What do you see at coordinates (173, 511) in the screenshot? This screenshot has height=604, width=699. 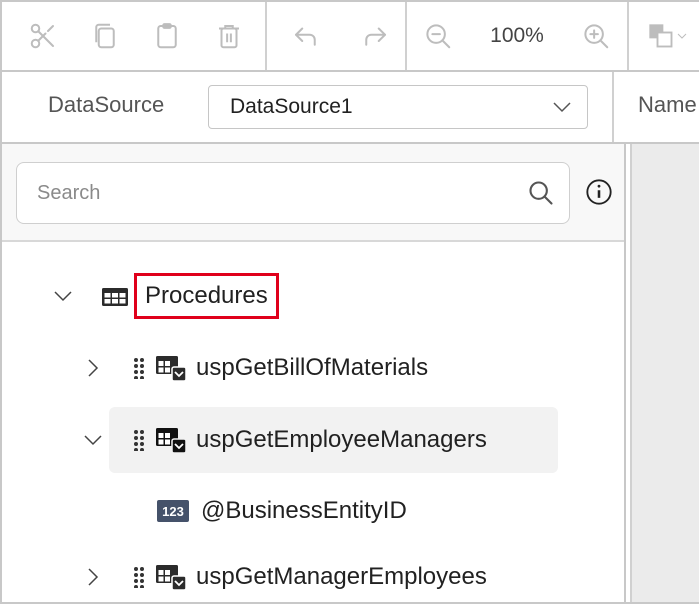 I see `numeric-type-icon: 123` at bounding box center [173, 511].